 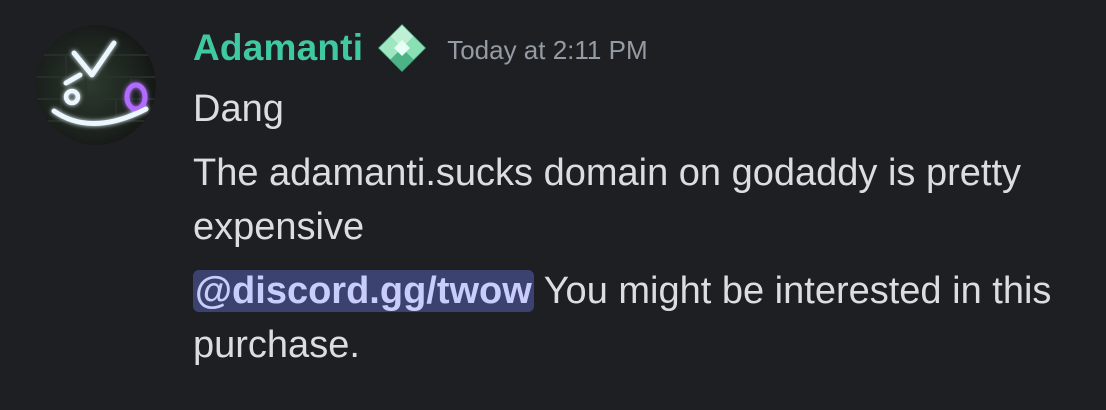 I want to click on message-timestamp: Today at 2:11 PM, so click(x=547, y=50).